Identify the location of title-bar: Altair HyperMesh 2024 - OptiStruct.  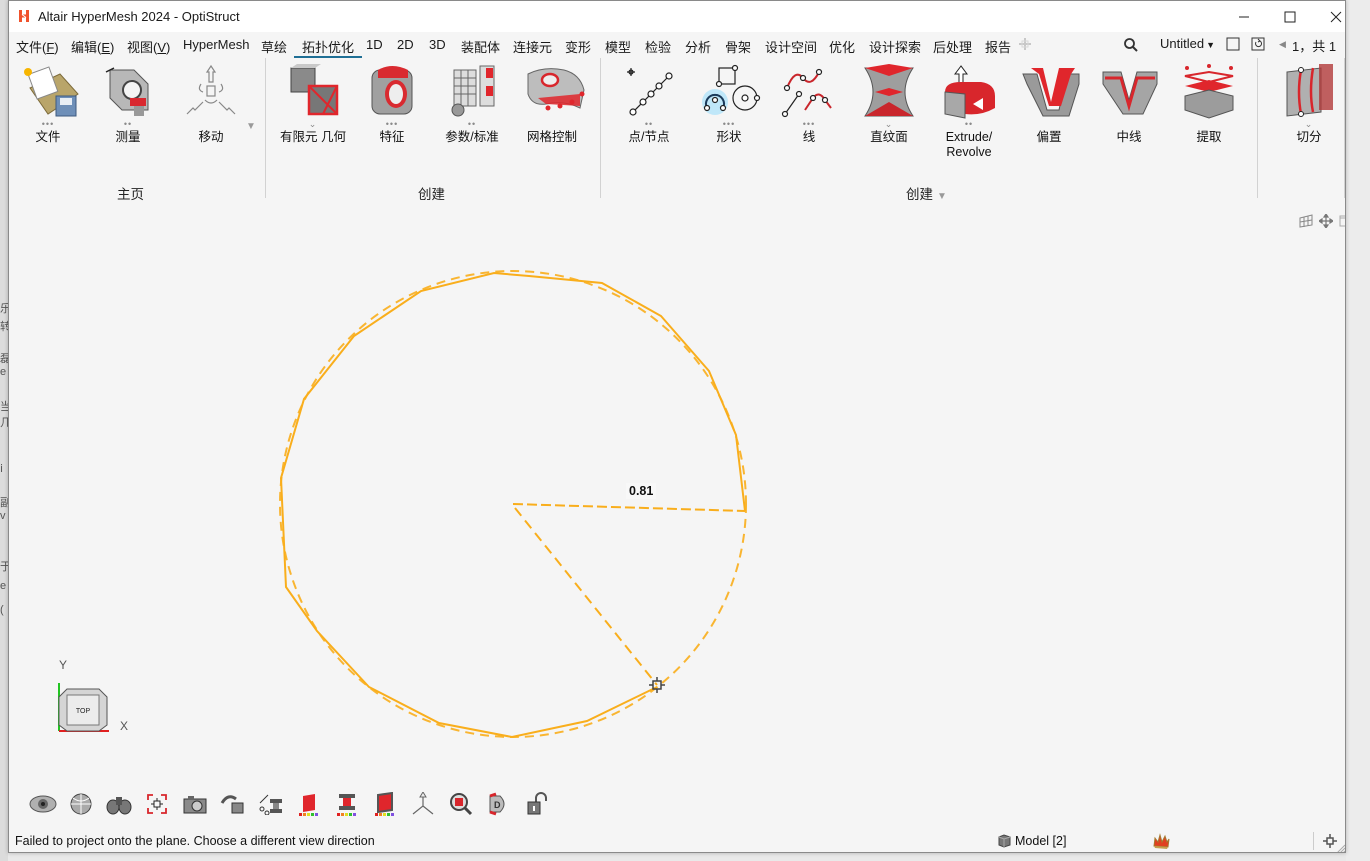
(677, 16).